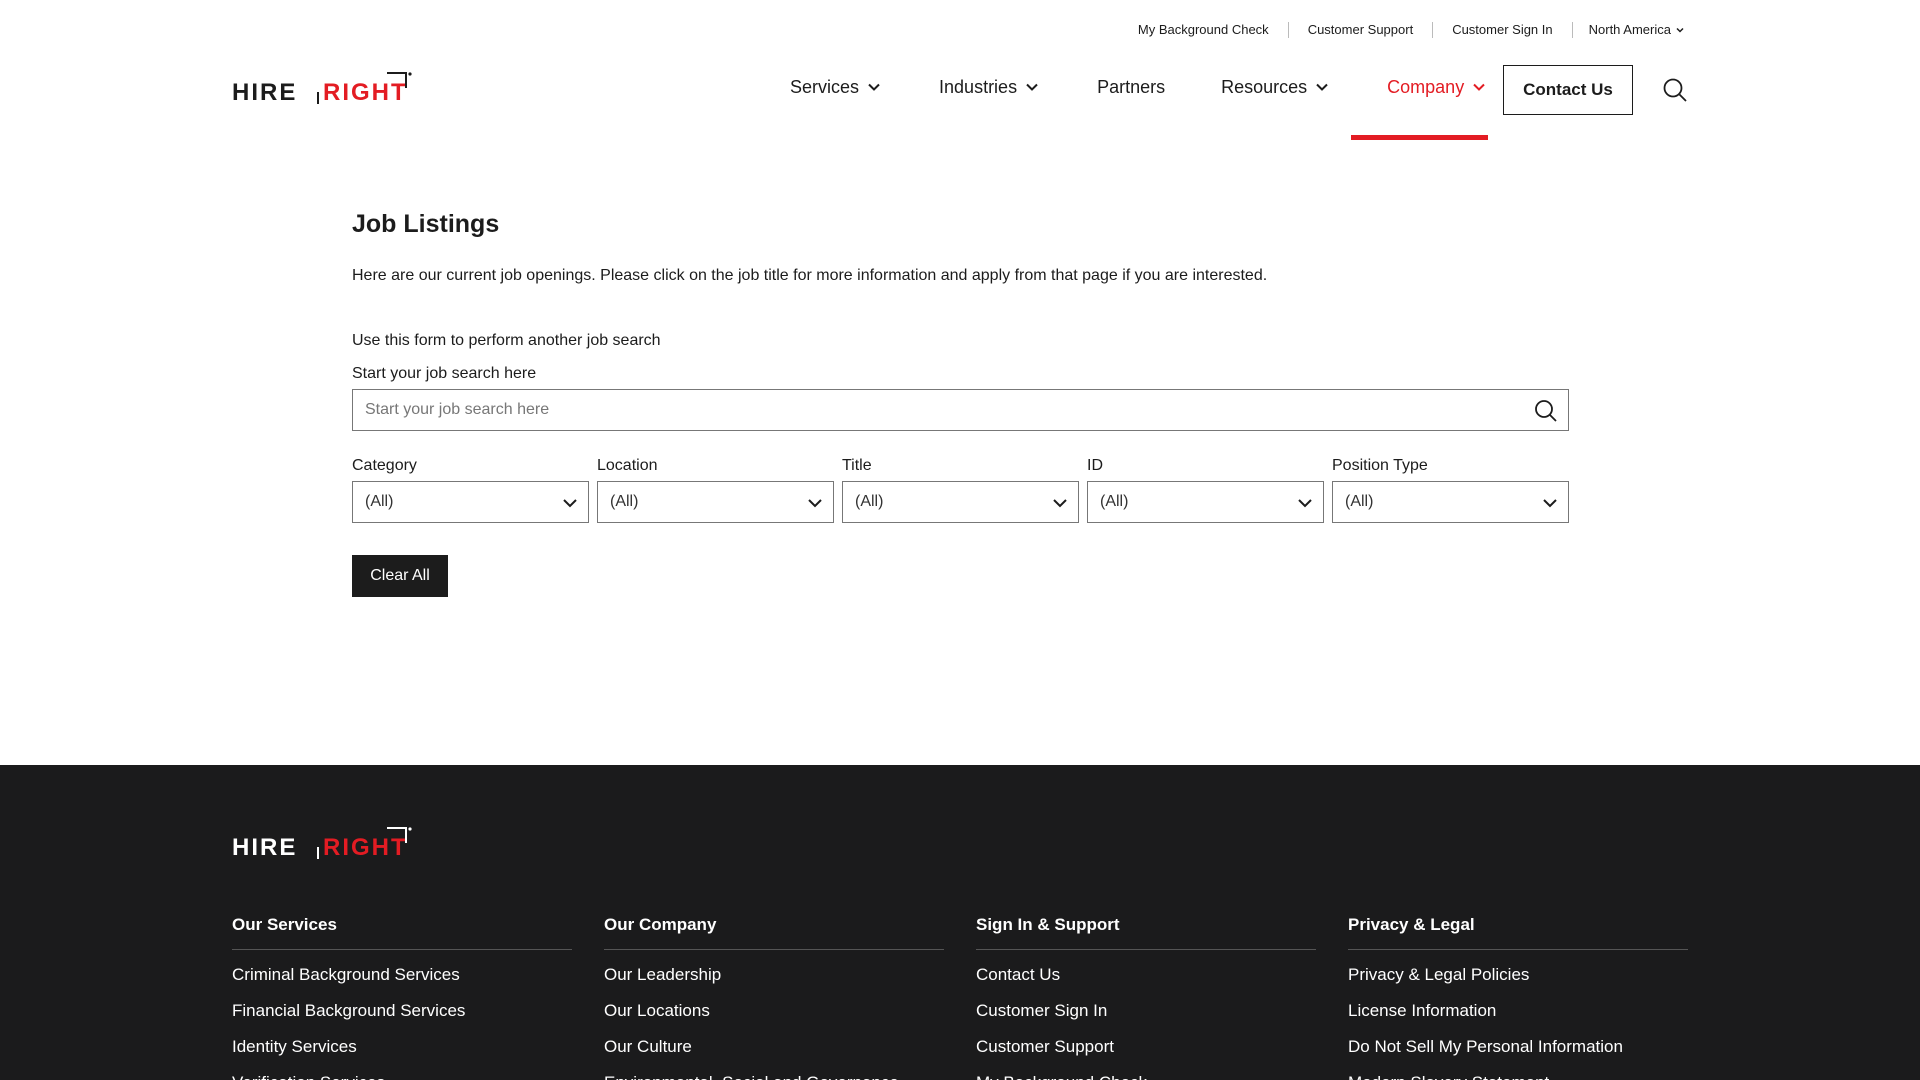 Image resolution: width=1920 pixels, height=1080 pixels. What do you see at coordinates (1205, 502) in the screenshot?
I see `id-select: (All)` at bounding box center [1205, 502].